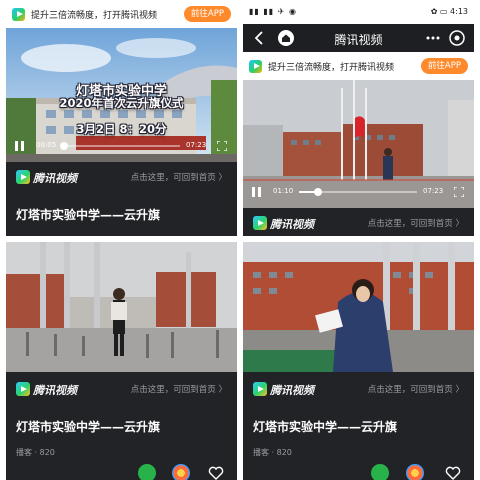 The width and height of the screenshot is (480, 480). Describe the element at coordinates (273, 11) in the screenshot. I see `signal-indicators: ▮▮ ▮▮ ✈ ◉` at that location.